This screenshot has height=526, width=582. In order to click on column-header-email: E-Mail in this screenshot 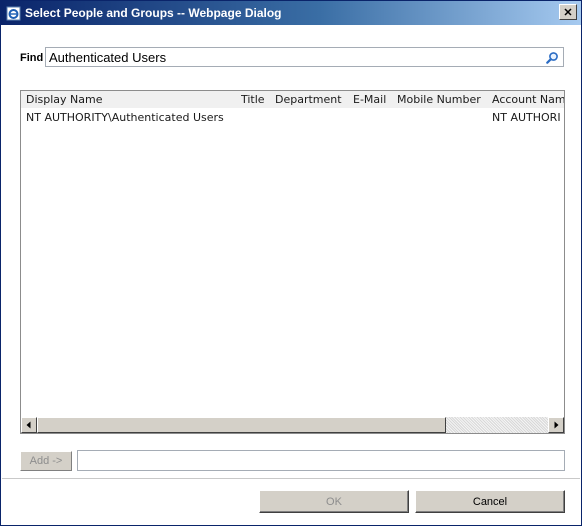, I will do `click(369, 99)`.